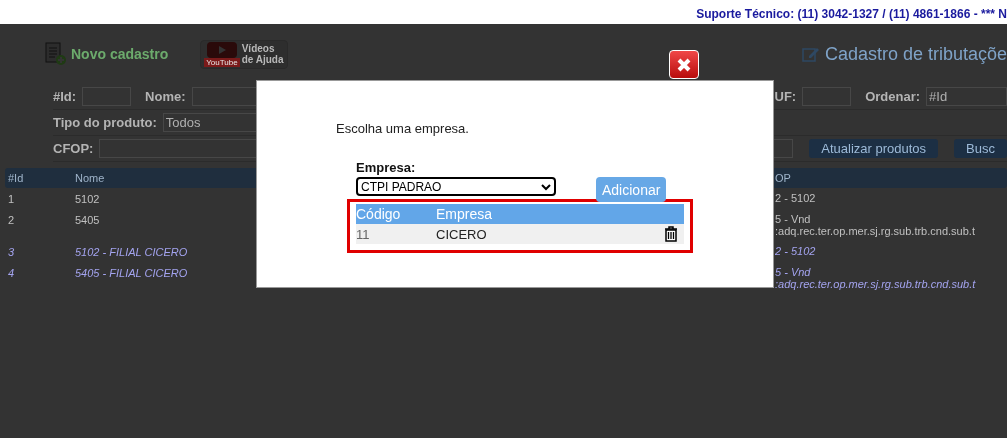 The width and height of the screenshot is (1007, 438). I want to click on company-select: CTPI PADRAO, so click(456, 186).